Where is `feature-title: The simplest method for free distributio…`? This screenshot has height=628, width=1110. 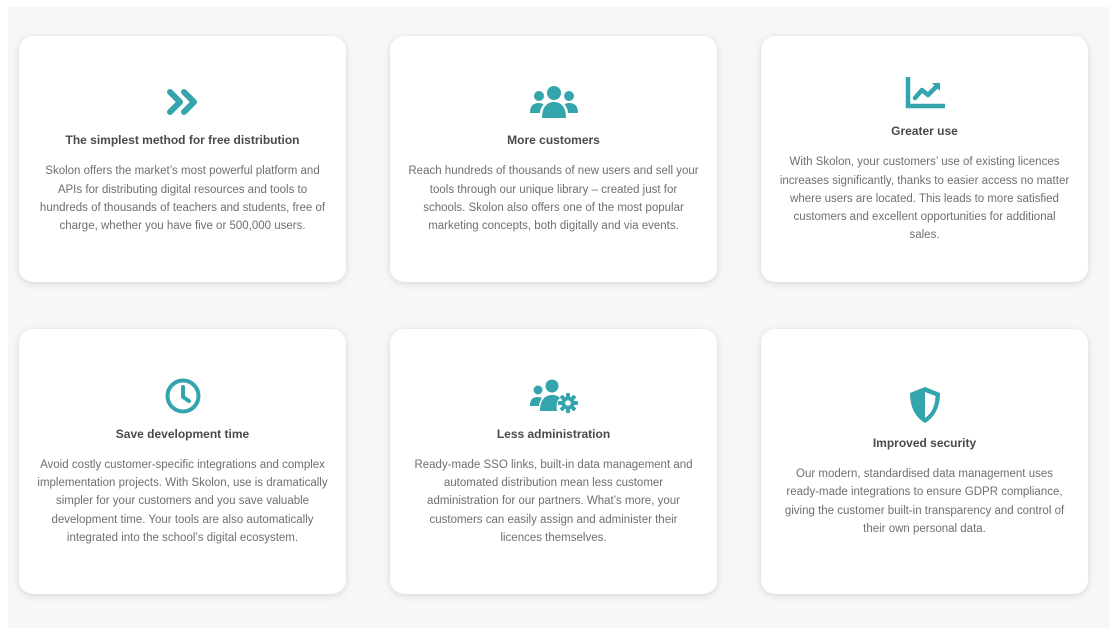
feature-title: The simplest method for free distributio… is located at coordinates (182, 140).